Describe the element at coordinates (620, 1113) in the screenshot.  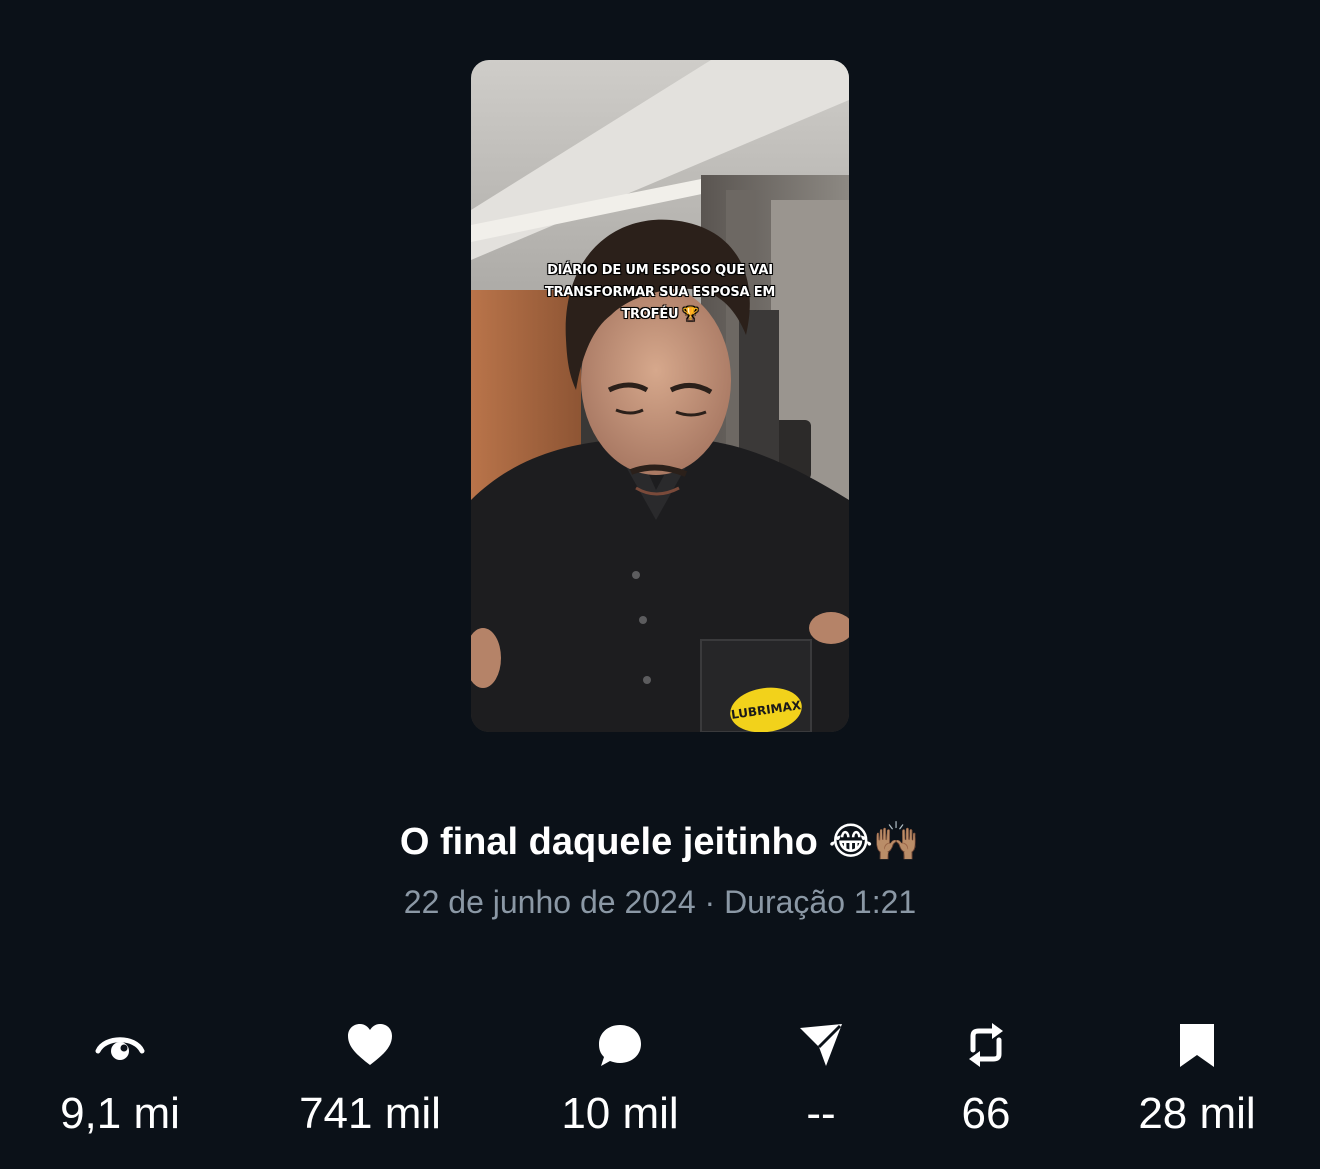
I see `comments-count: 10 mil` at that location.